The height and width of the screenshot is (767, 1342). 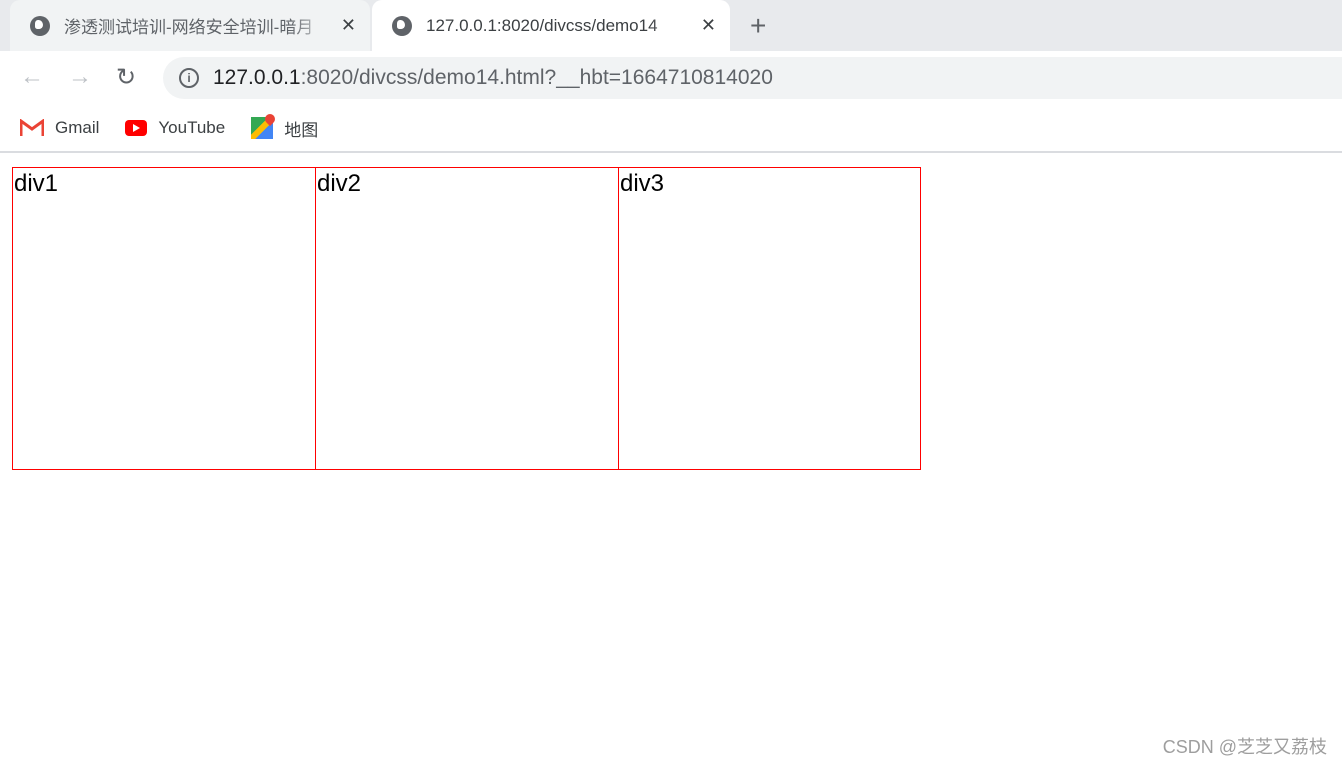 I want to click on tab-title: 渗透测试培训-网络安全培训-暗月, so click(x=189, y=27).